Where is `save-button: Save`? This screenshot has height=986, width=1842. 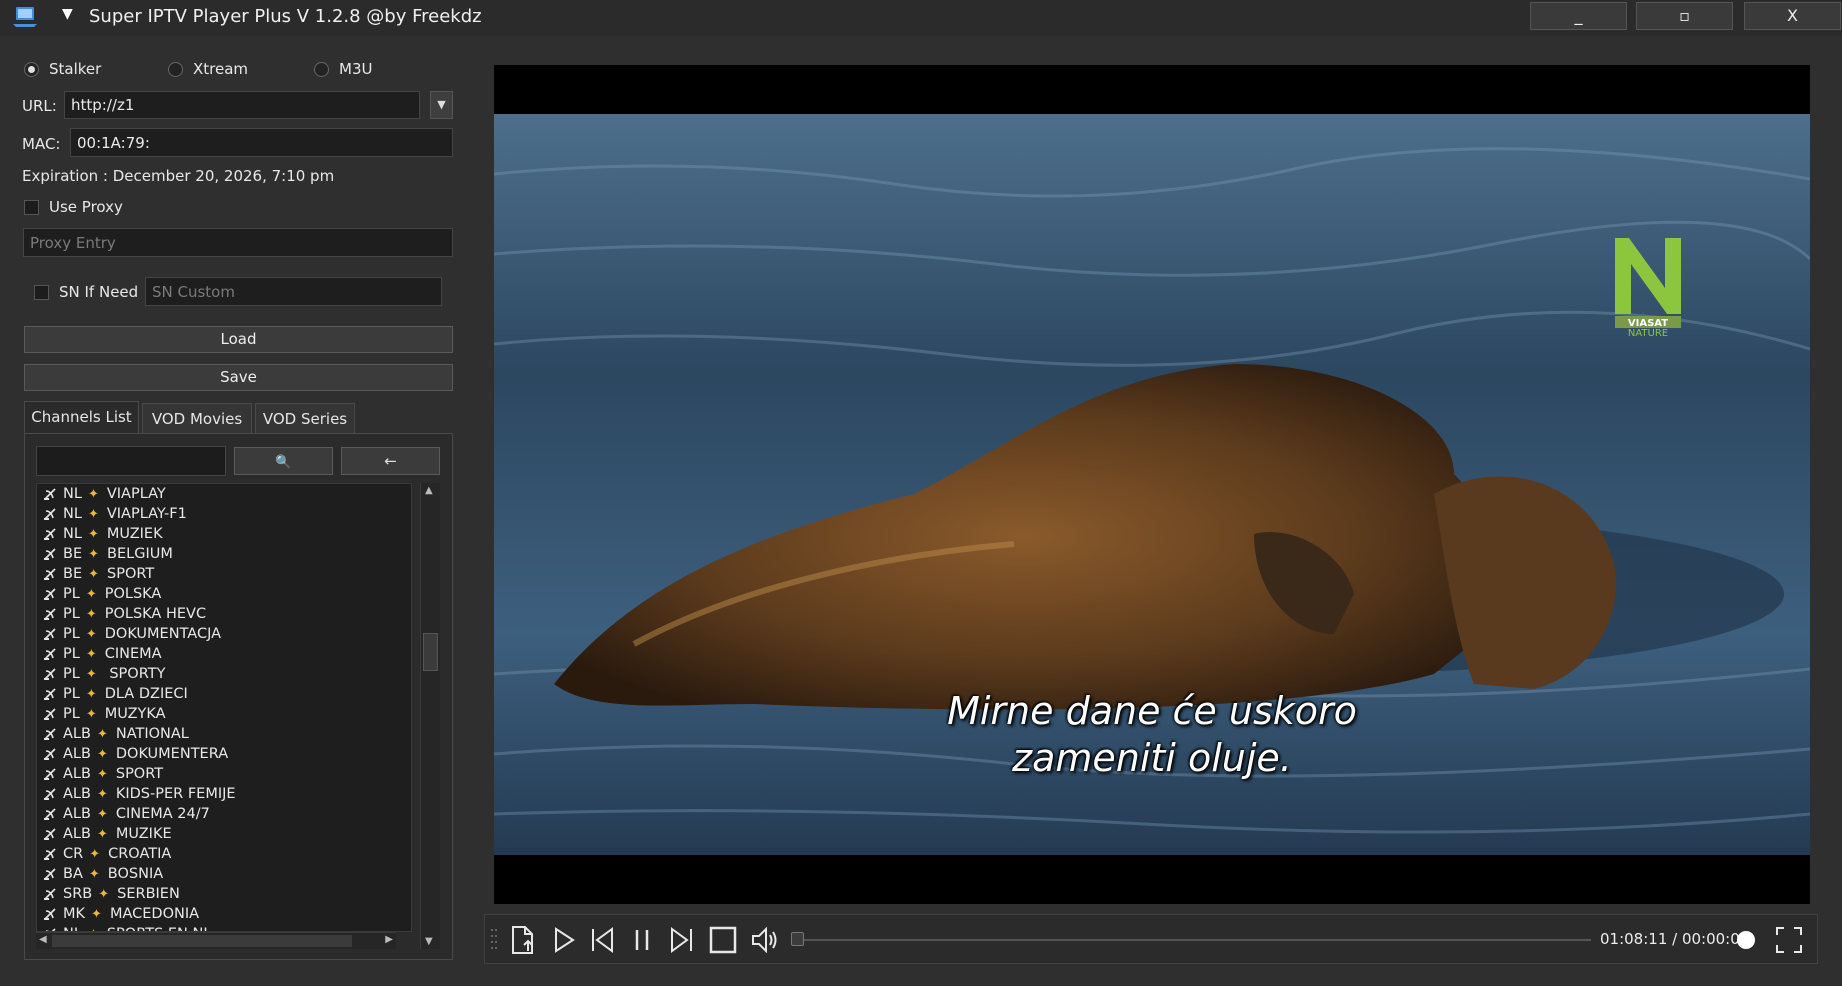 save-button: Save is located at coordinates (238, 377).